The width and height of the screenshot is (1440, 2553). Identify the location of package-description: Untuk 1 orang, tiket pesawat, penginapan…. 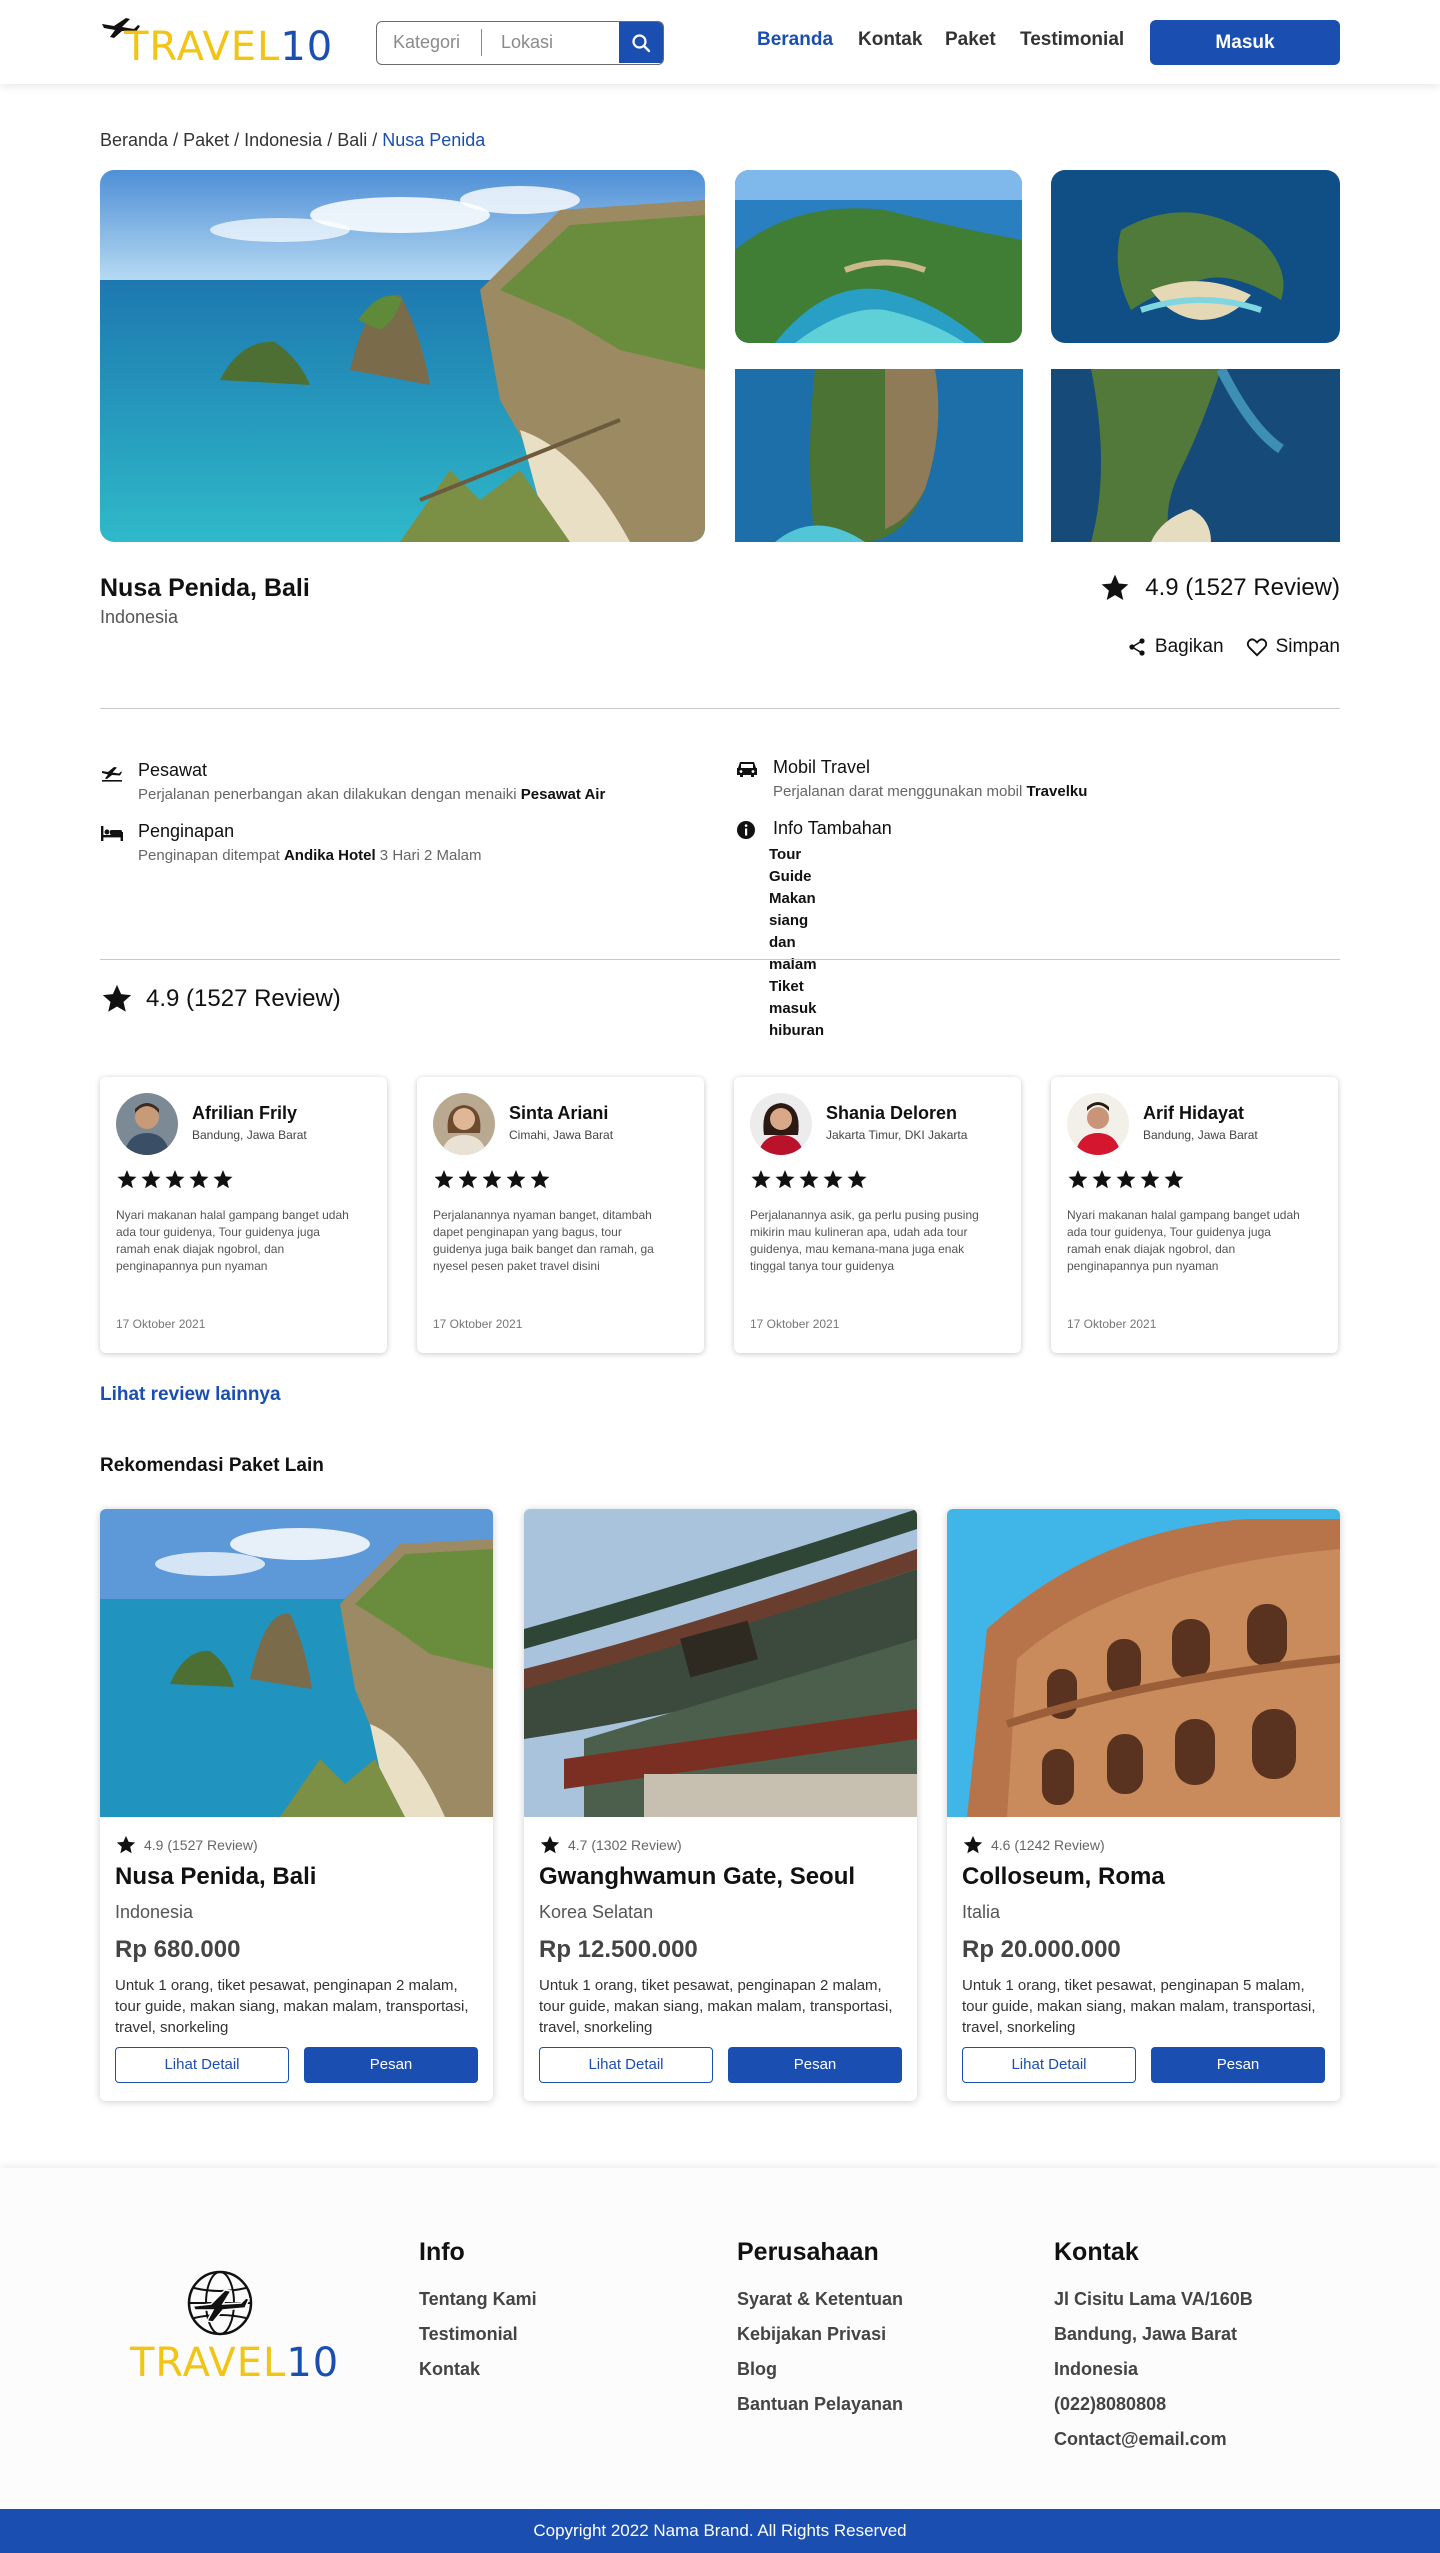
(292, 2006).